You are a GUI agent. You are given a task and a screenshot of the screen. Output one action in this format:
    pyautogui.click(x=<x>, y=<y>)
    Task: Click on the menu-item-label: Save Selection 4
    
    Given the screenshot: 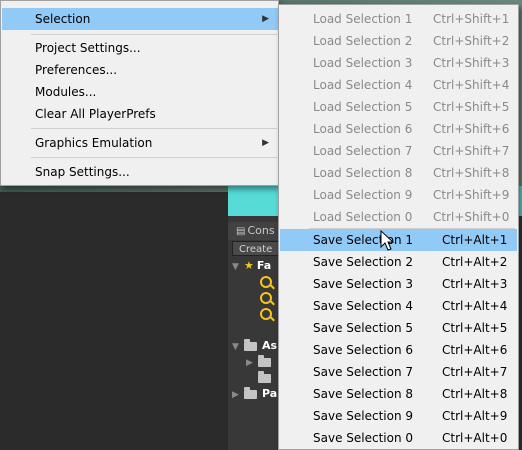 What is the action you would take?
    pyautogui.click(x=363, y=306)
    